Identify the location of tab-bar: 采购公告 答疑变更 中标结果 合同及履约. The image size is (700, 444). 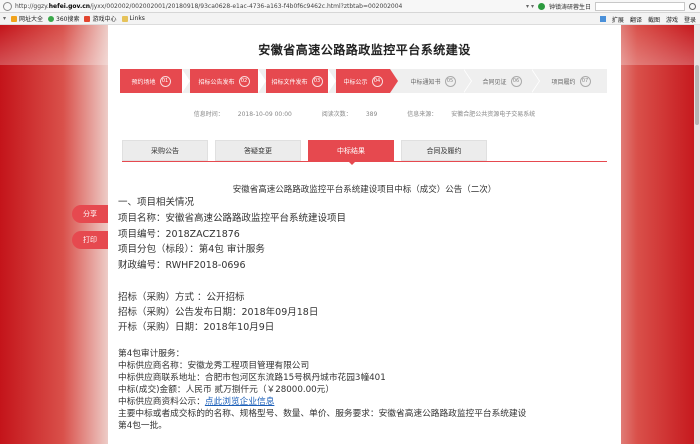
(364, 152).